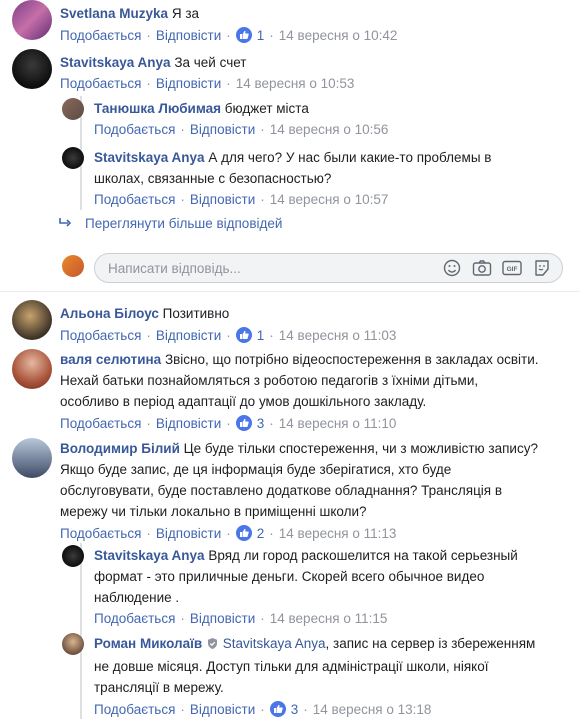 The image size is (580, 719). I want to click on reply-arrow-icon, so click(65, 223).